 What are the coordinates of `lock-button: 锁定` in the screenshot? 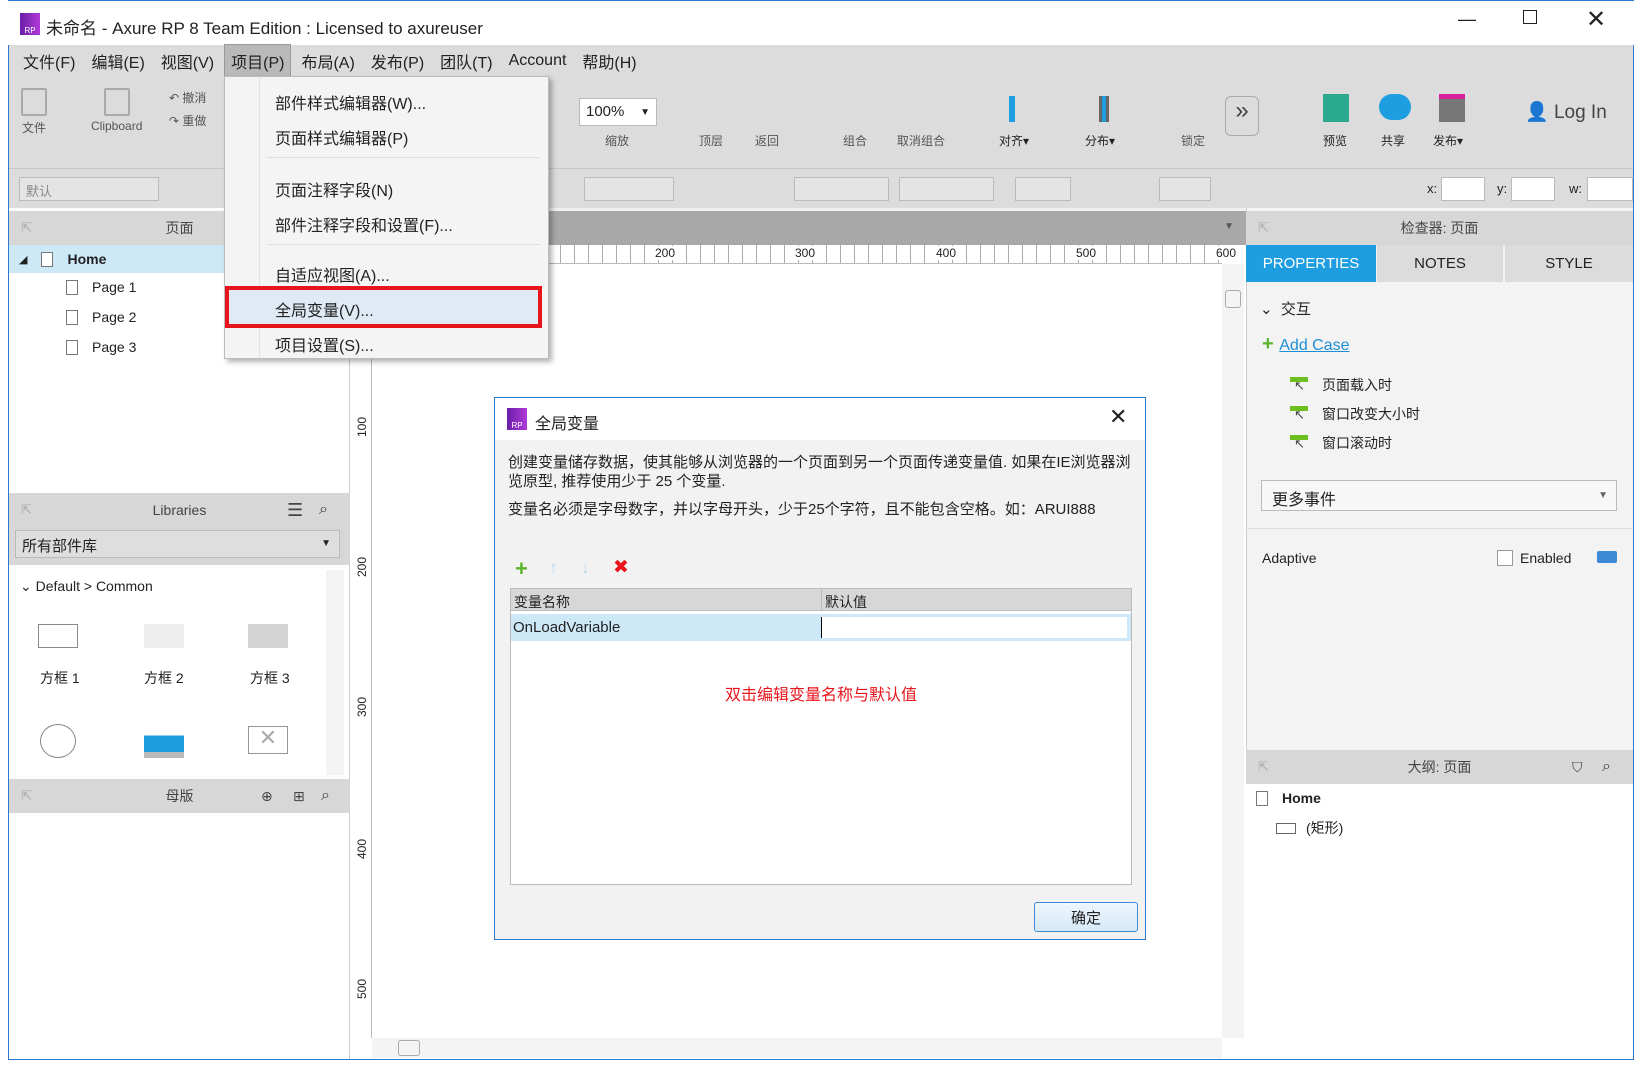 It's located at (1193, 140).